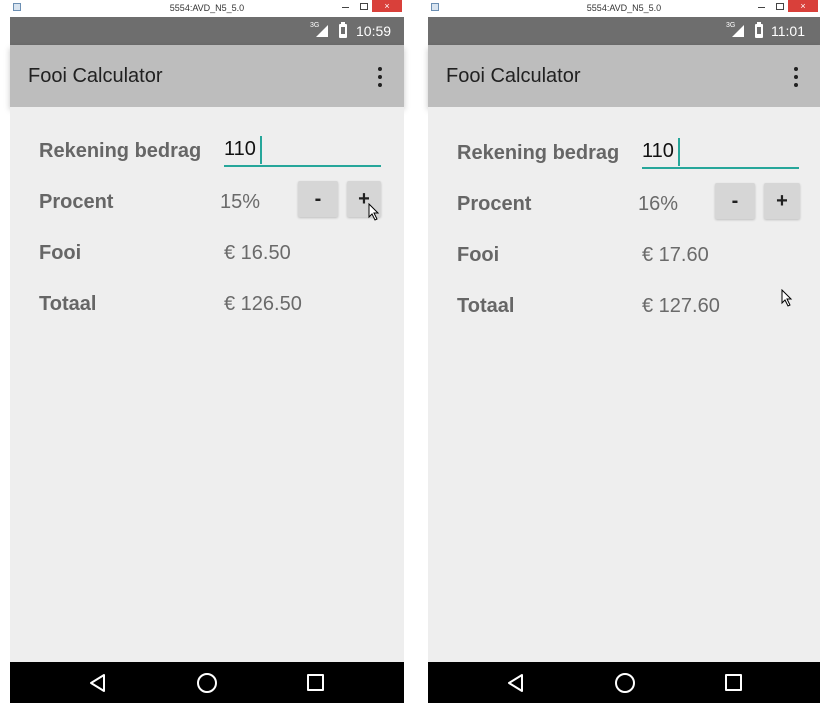 This screenshot has height=703, width=820. Describe the element at coordinates (207, 31) in the screenshot. I see `status-bar: 3G 10:59` at that location.